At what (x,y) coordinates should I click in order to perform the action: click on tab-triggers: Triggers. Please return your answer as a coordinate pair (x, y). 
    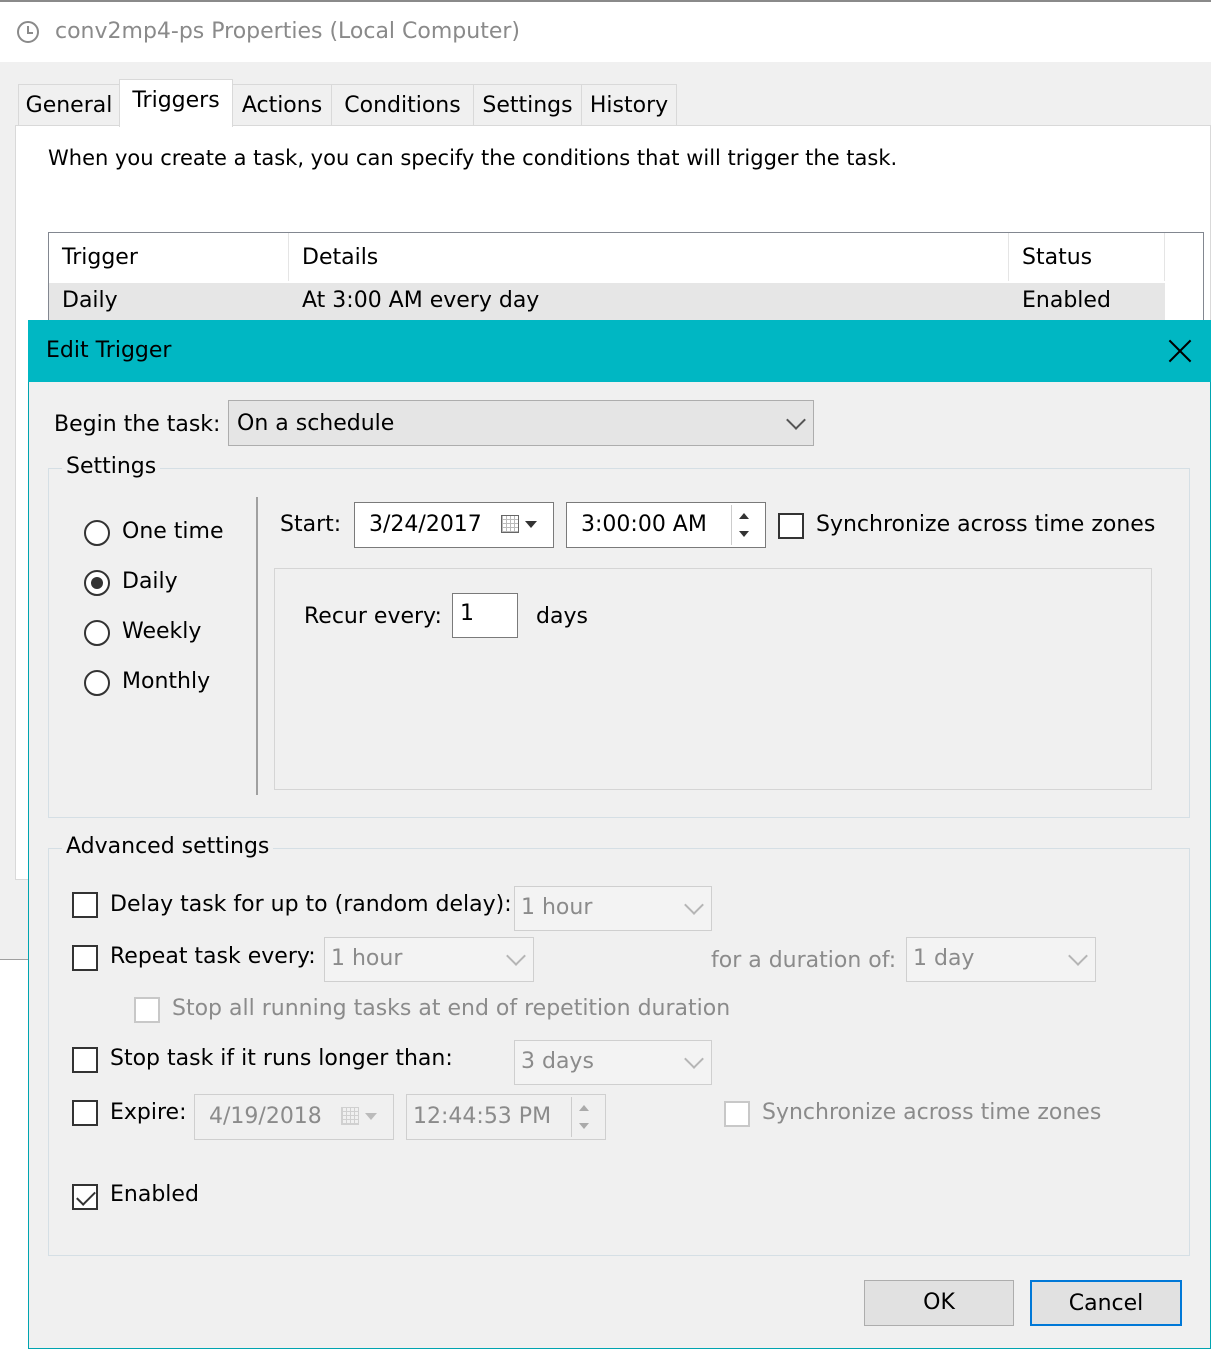
    Looking at the image, I should click on (176, 103).